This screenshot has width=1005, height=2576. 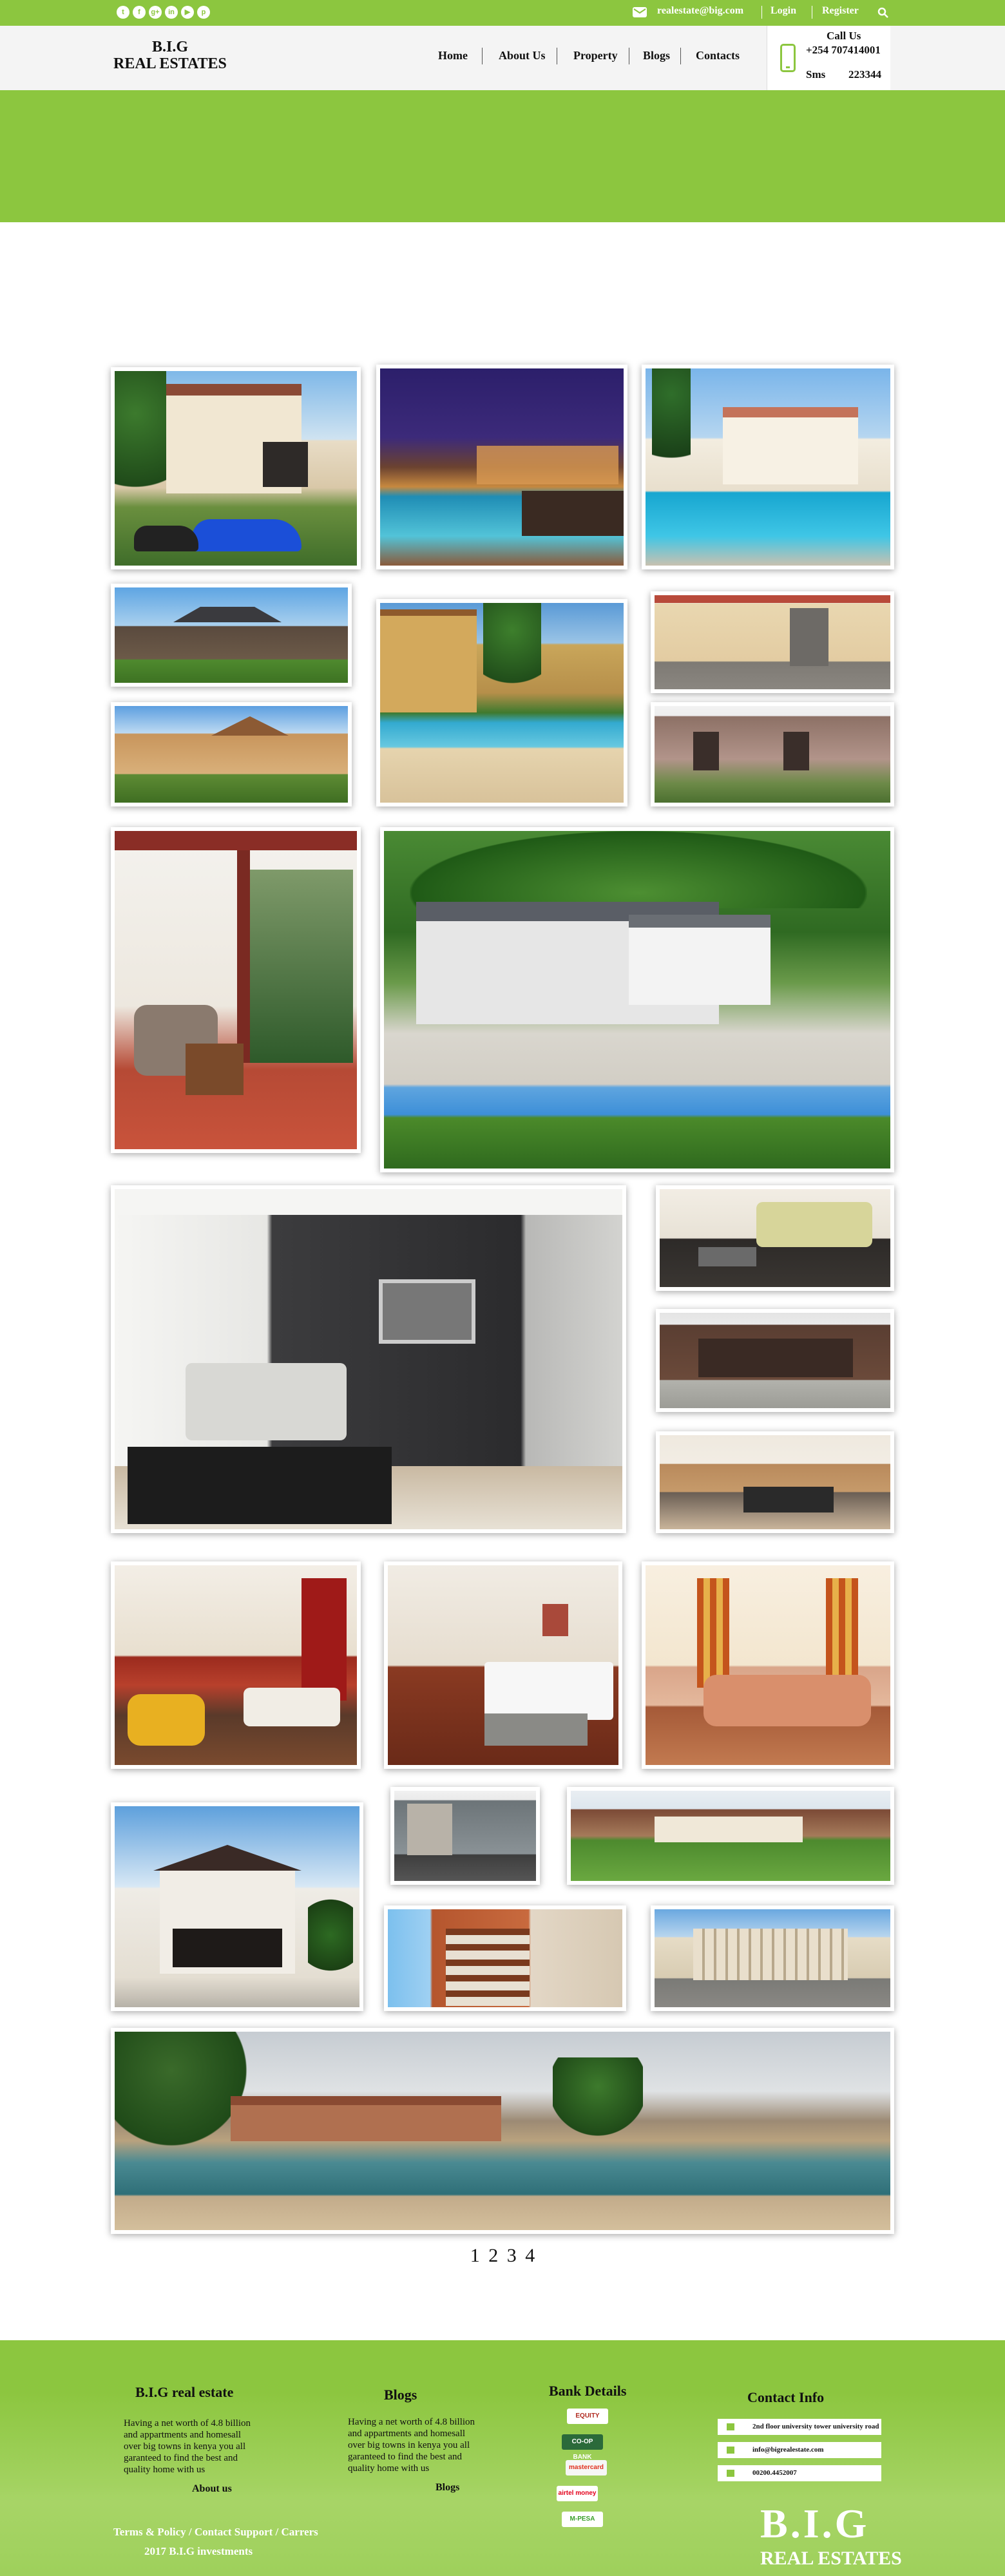 What do you see at coordinates (595, 55) in the screenshot?
I see `nav-property: Property` at bounding box center [595, 55].